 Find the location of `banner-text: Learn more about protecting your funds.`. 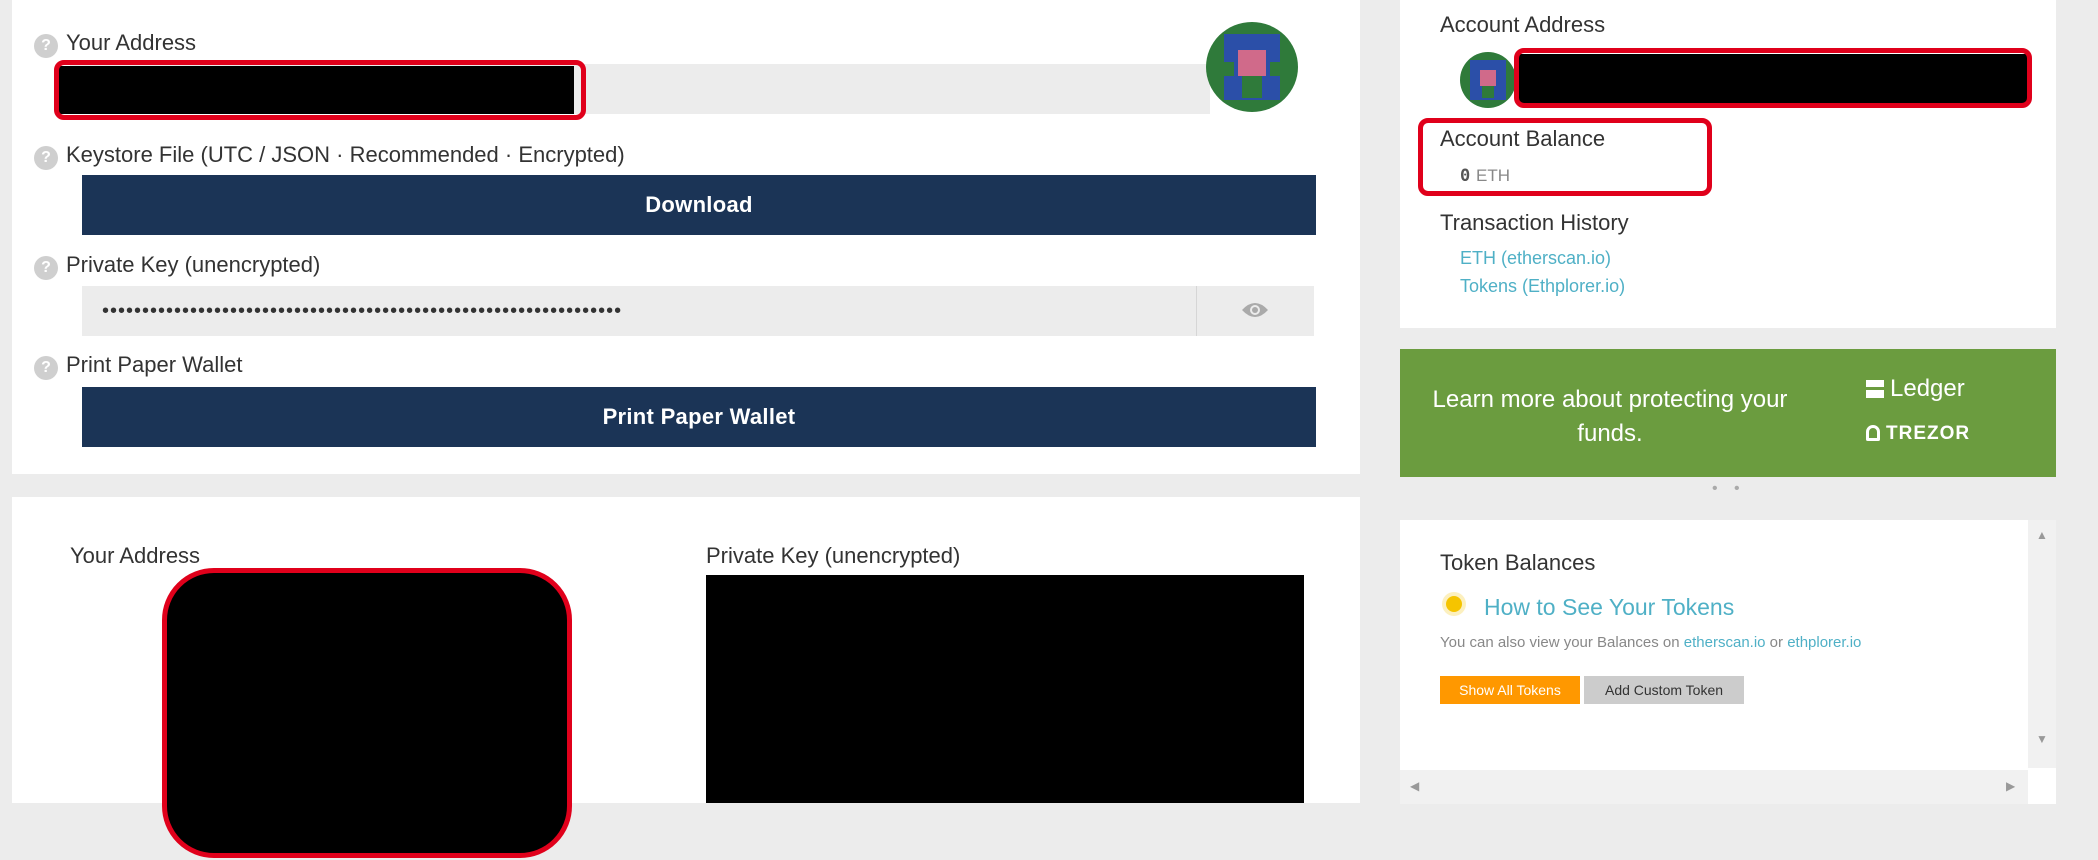

banner-text: Learn more about protecting your funds. is located at coordinates (1610, 416).